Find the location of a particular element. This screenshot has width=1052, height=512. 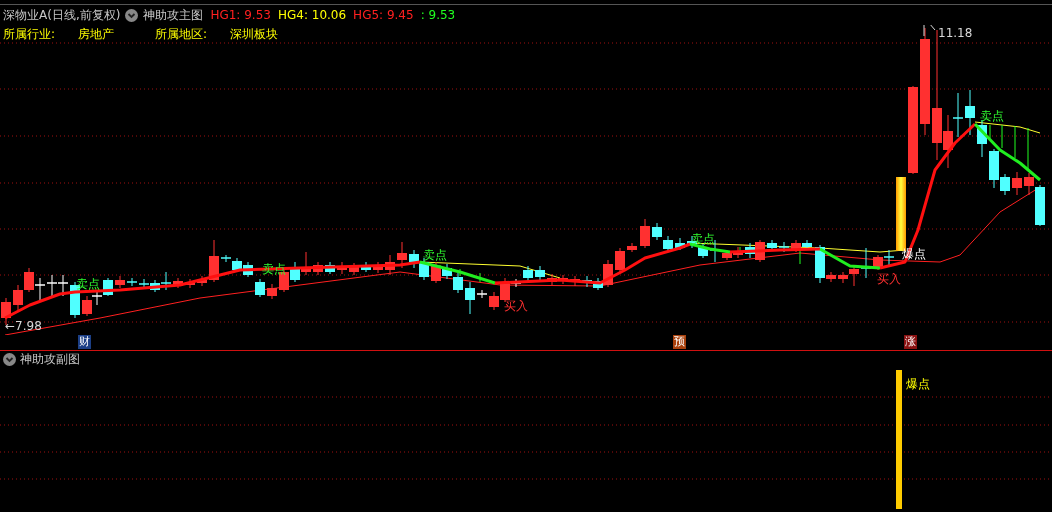

indicator-value: HG5: 9.45 is located at coordinates (383, 15).